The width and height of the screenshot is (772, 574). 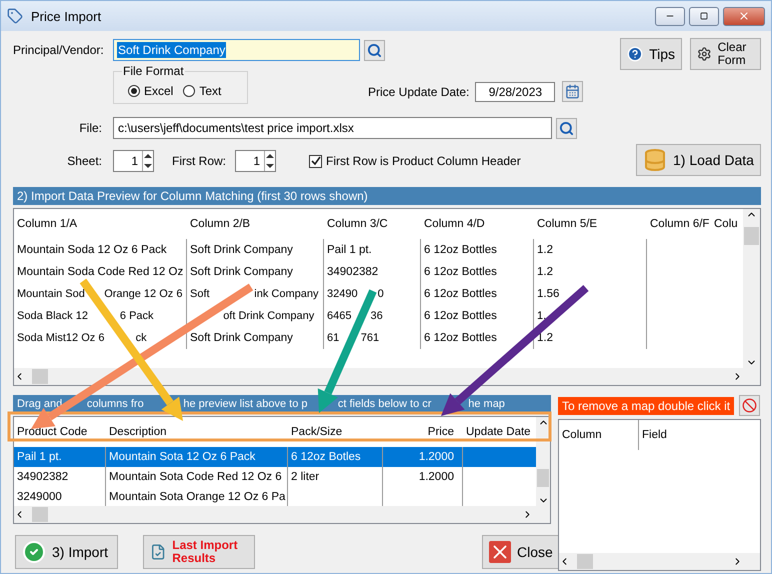 I want to click on check-circle-icon, so click(x=34, y=552).